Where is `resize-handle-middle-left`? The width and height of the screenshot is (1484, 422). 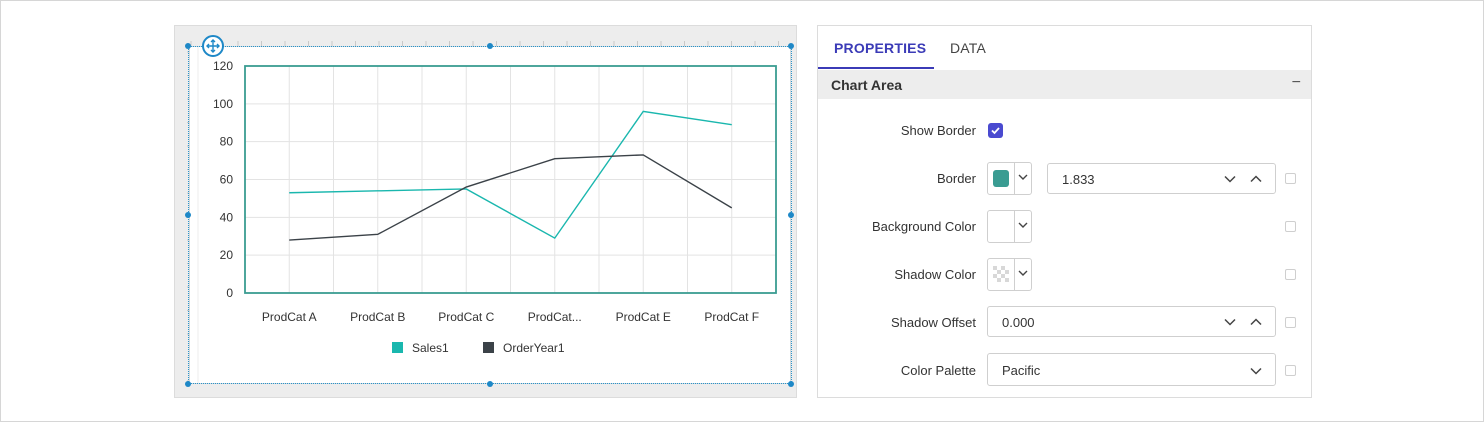 resize-handle-middle-left is located at coordinates (188, 215).